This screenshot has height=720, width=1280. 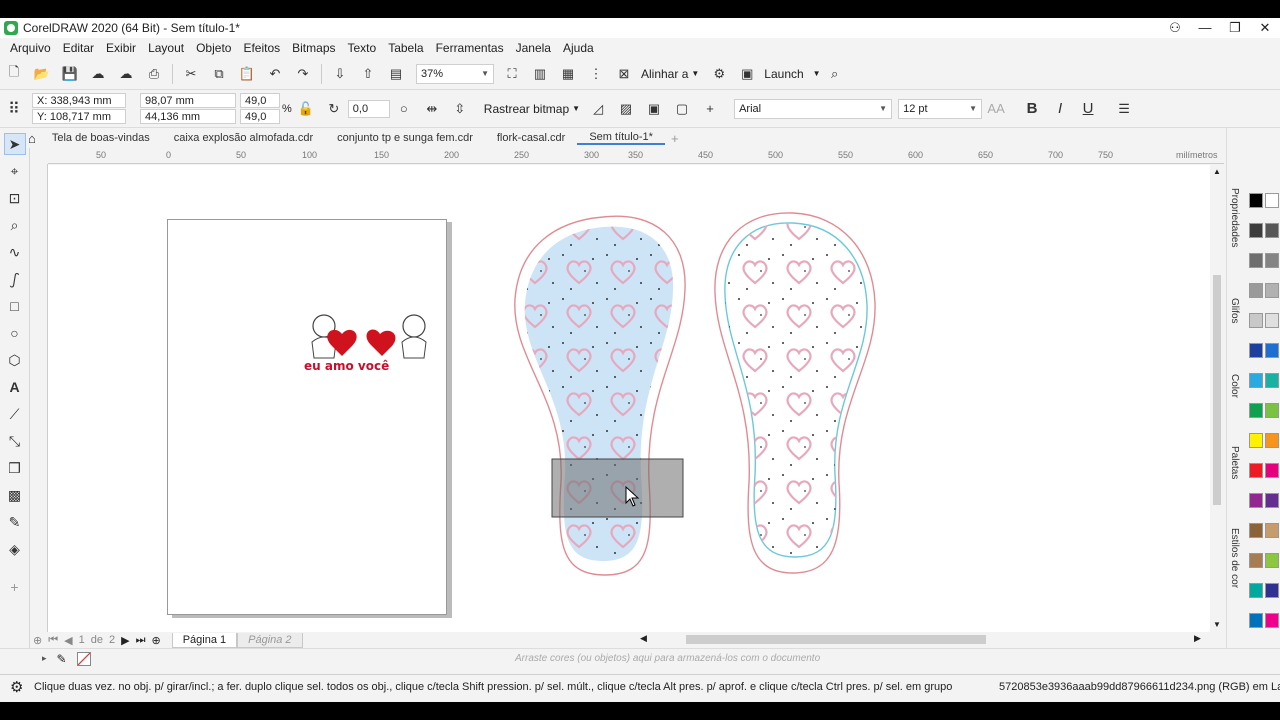 What do you see at coordinates (747, 74) in the screenshot?
I see `launch-icon: ▣` at bounding box center [747, 74].